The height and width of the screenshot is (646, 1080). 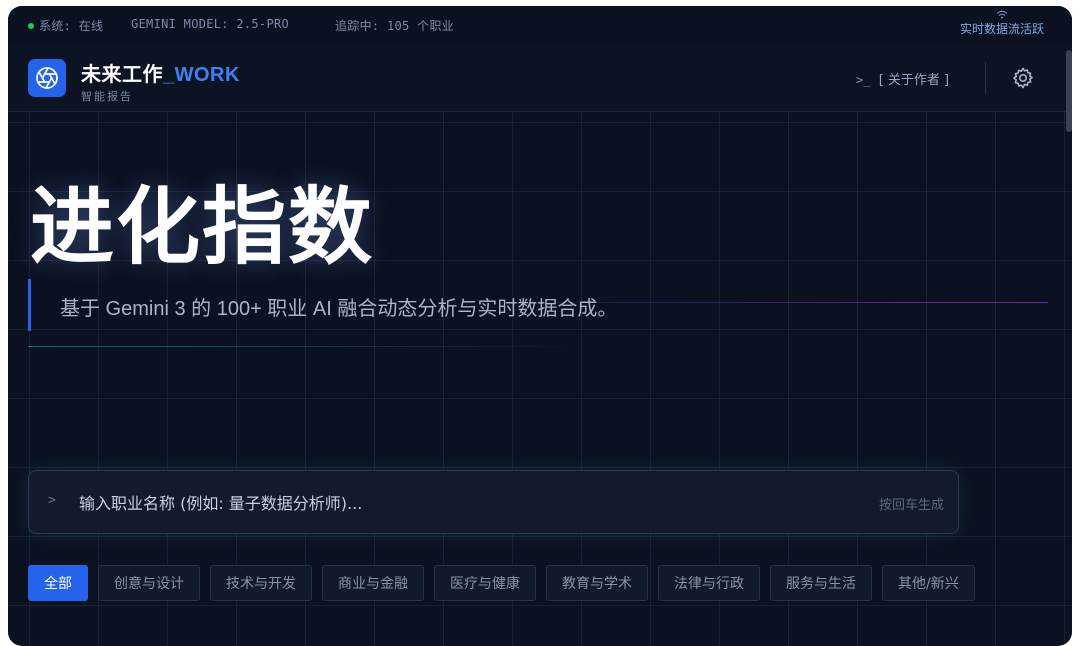 I want to click on scrollbar, so click(x=1069, y=91).